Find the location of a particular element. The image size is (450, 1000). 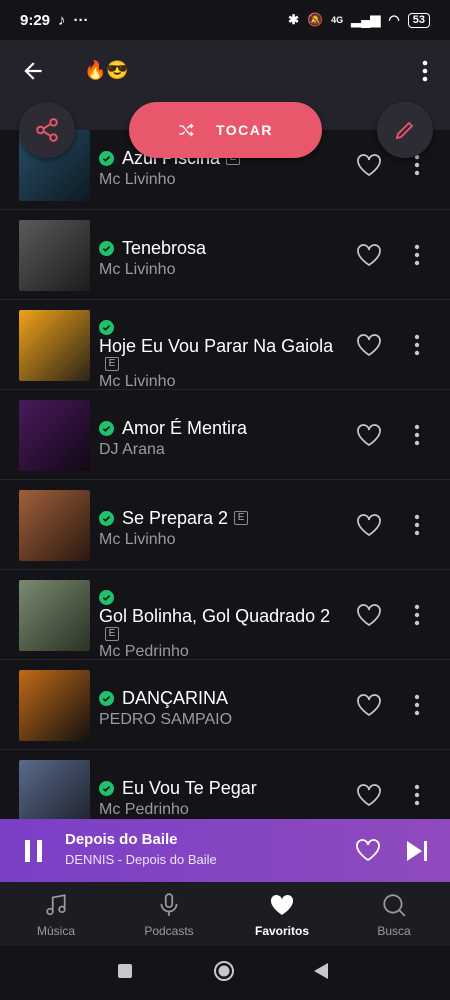

nav-tab-podcasts: Podcasts is located at coordinates (169, 915).